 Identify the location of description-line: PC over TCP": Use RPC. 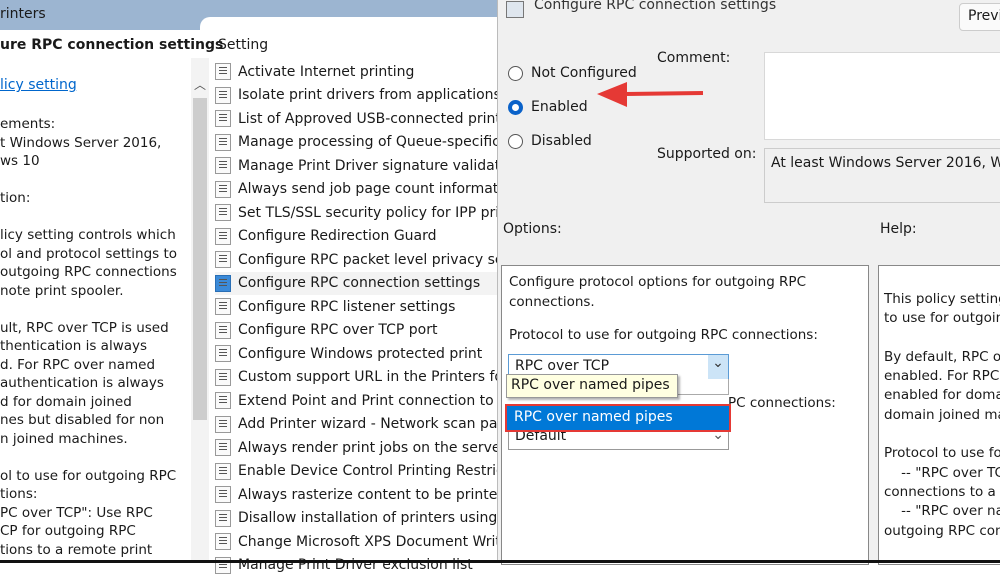
(95, 513).